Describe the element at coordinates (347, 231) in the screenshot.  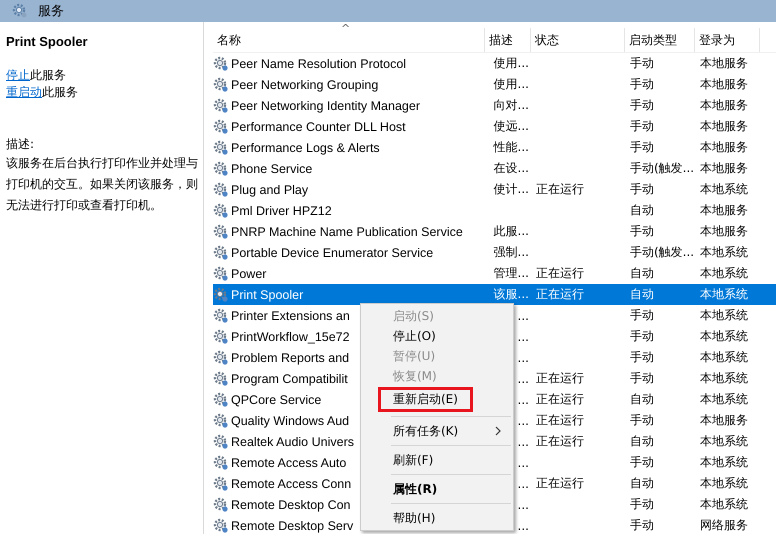
I see `service-name-cell: PNRP Machine Name Publication Service` at that location.